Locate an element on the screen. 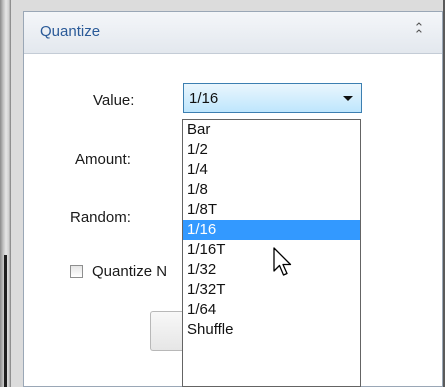  value-select-current: 1/16 is located at coordinates (204, 98).